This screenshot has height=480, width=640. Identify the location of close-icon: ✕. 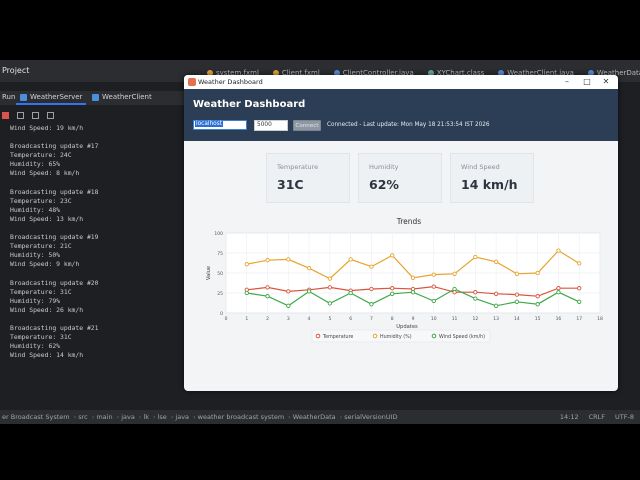
(606, 82).